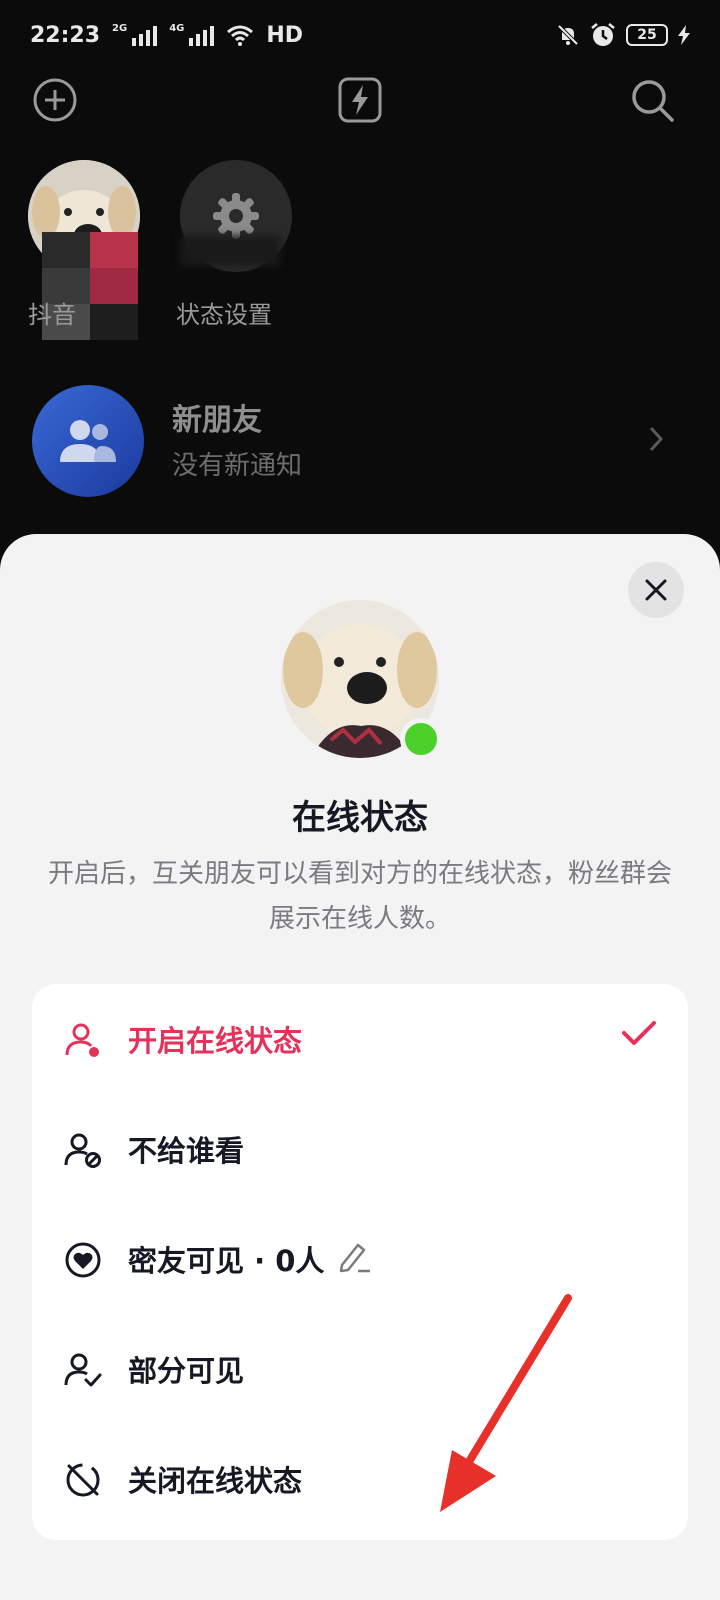  What do you see at coordinates (230, 251) in the screenshot?
I see `privacy-blur` at bounding box center [230, 251].